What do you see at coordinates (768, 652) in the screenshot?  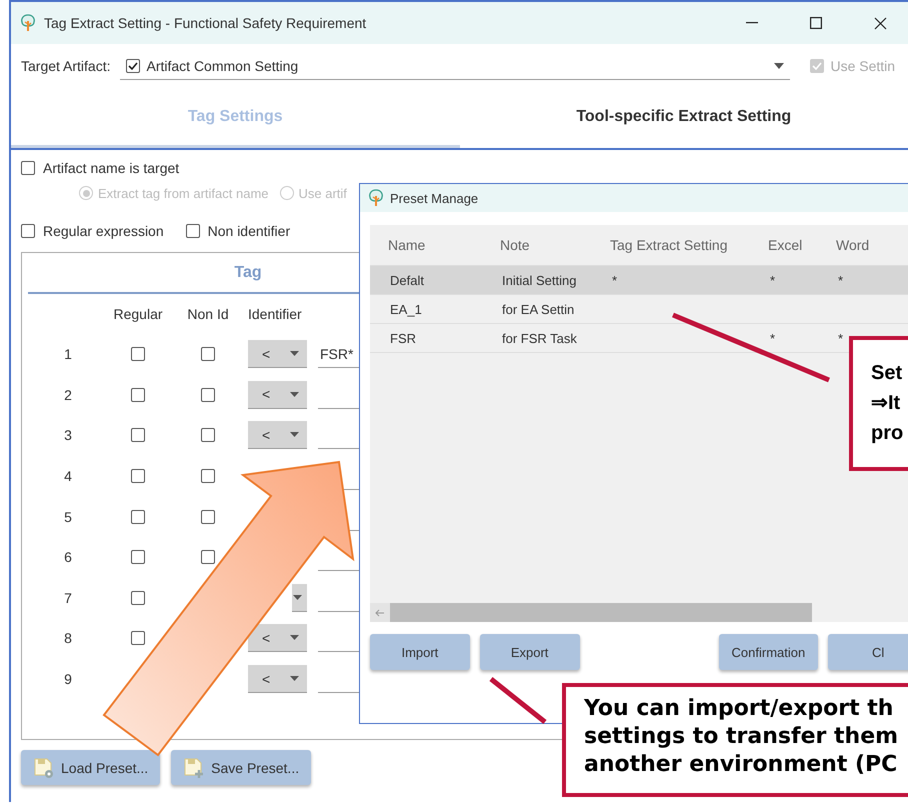 I see `dialog-button: Confirmation` at bounding box center [768, 652].